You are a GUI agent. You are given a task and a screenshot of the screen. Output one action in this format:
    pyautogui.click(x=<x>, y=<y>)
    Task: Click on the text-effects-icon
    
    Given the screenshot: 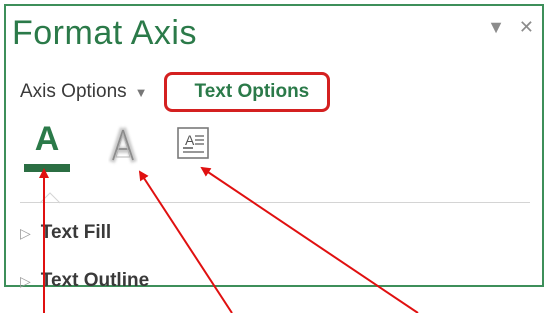 What is the action you would take?
    pyautogui.click(x=123, y=145)
    